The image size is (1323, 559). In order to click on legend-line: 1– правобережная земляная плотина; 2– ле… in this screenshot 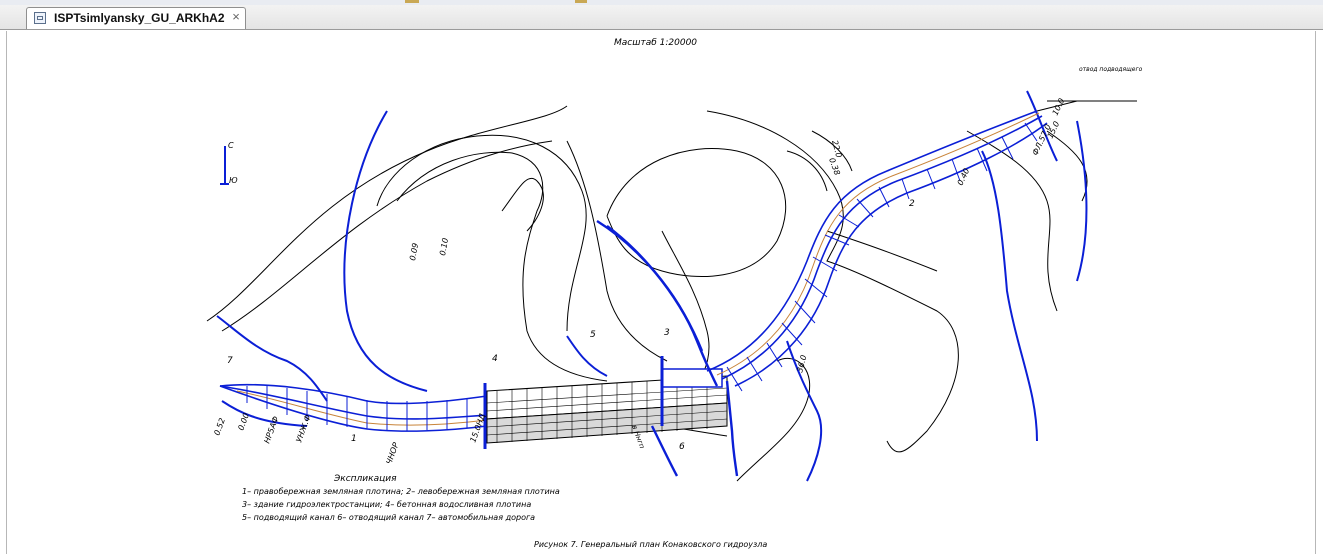, I will do `click(401, 491)`.